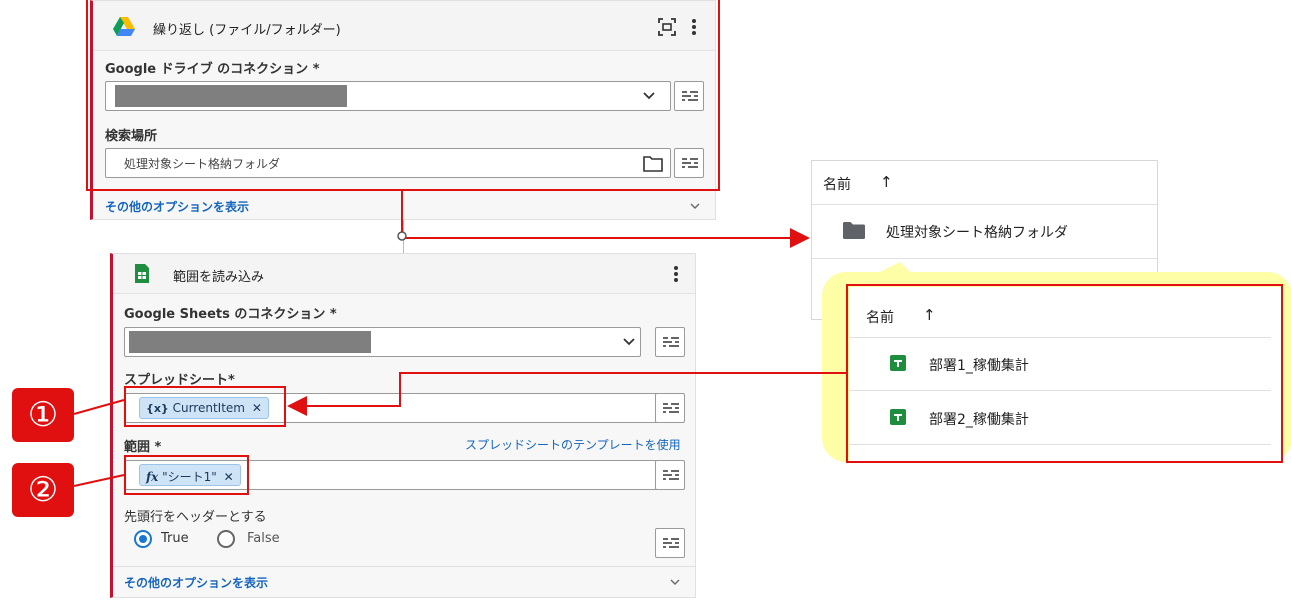 This screenshot has width=1291, height=603. Describe the element at coordinates (99, 407) in the screenshot. I see `callout-1-pointer` at that location.